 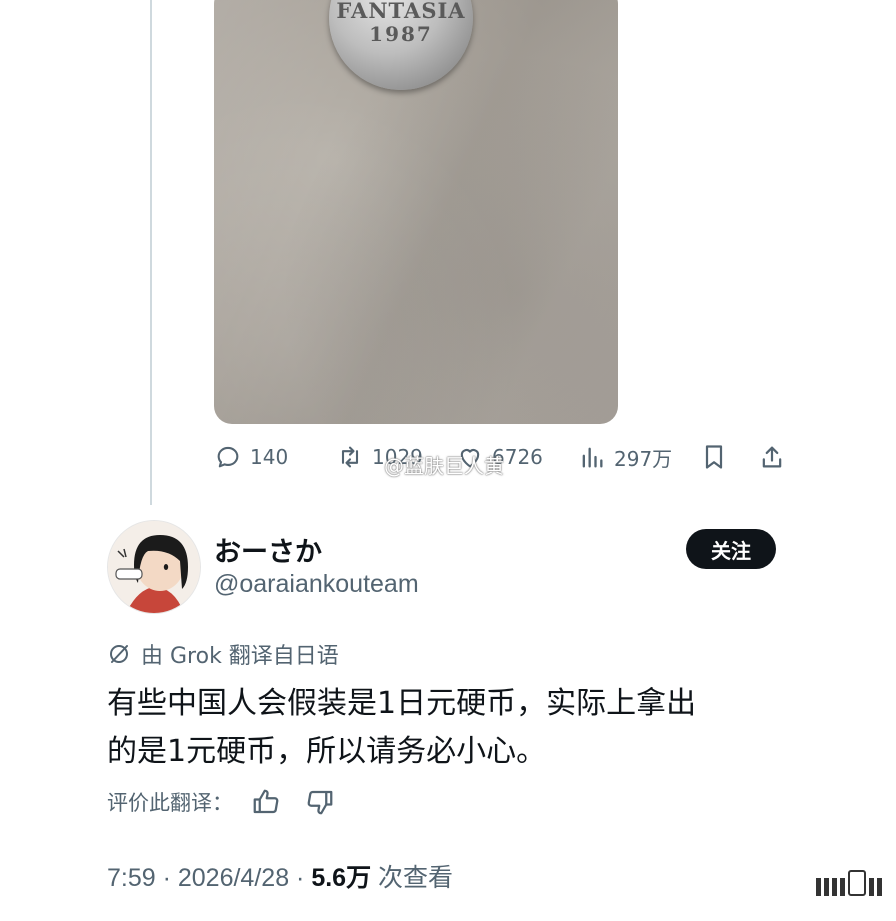 I want to click on rate-label: 评价此翻译：, so click(x=170, y=803).